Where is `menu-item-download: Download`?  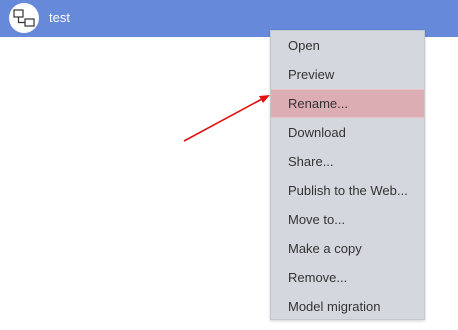 menu-item-download: Download is located at coordinates (347, 132).